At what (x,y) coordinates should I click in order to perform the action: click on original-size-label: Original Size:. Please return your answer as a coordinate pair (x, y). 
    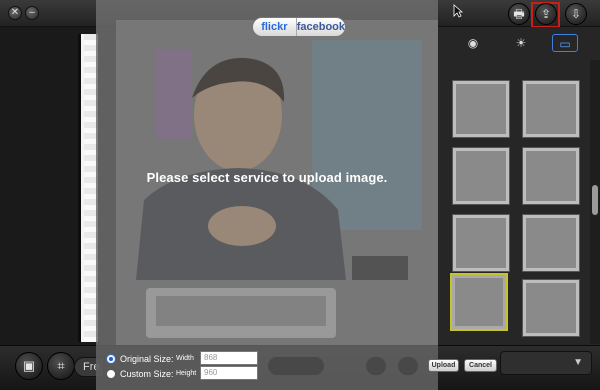
    Looking at the image, I should click on (147, 359).